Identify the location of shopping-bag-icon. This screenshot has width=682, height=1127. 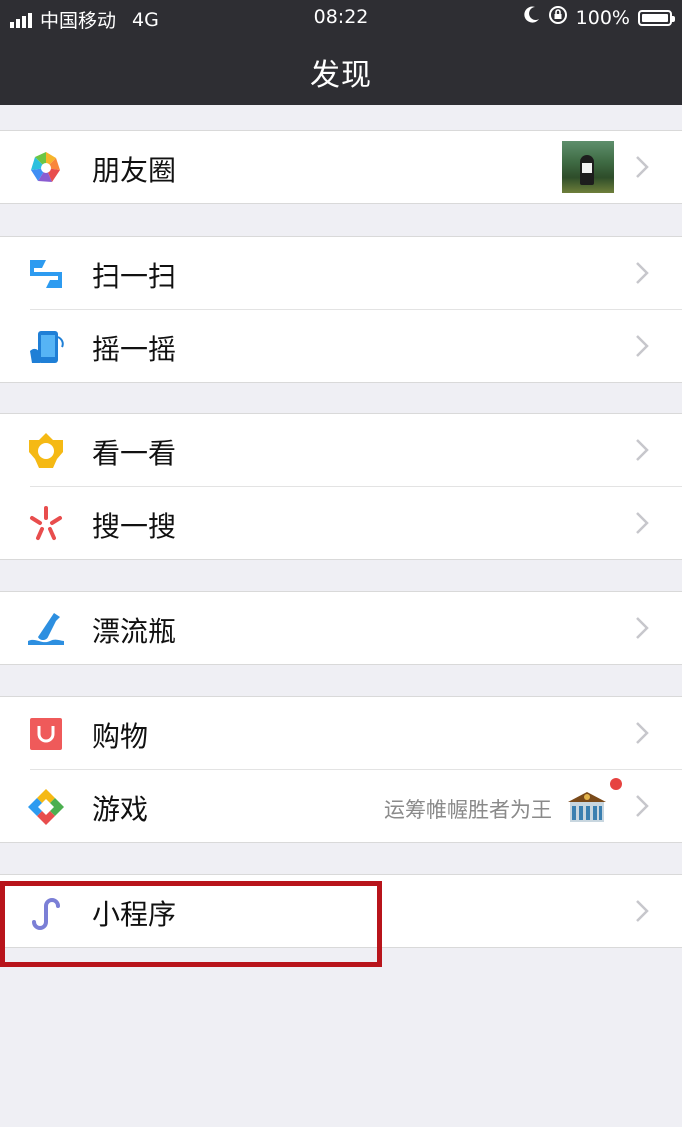
(46, 734).